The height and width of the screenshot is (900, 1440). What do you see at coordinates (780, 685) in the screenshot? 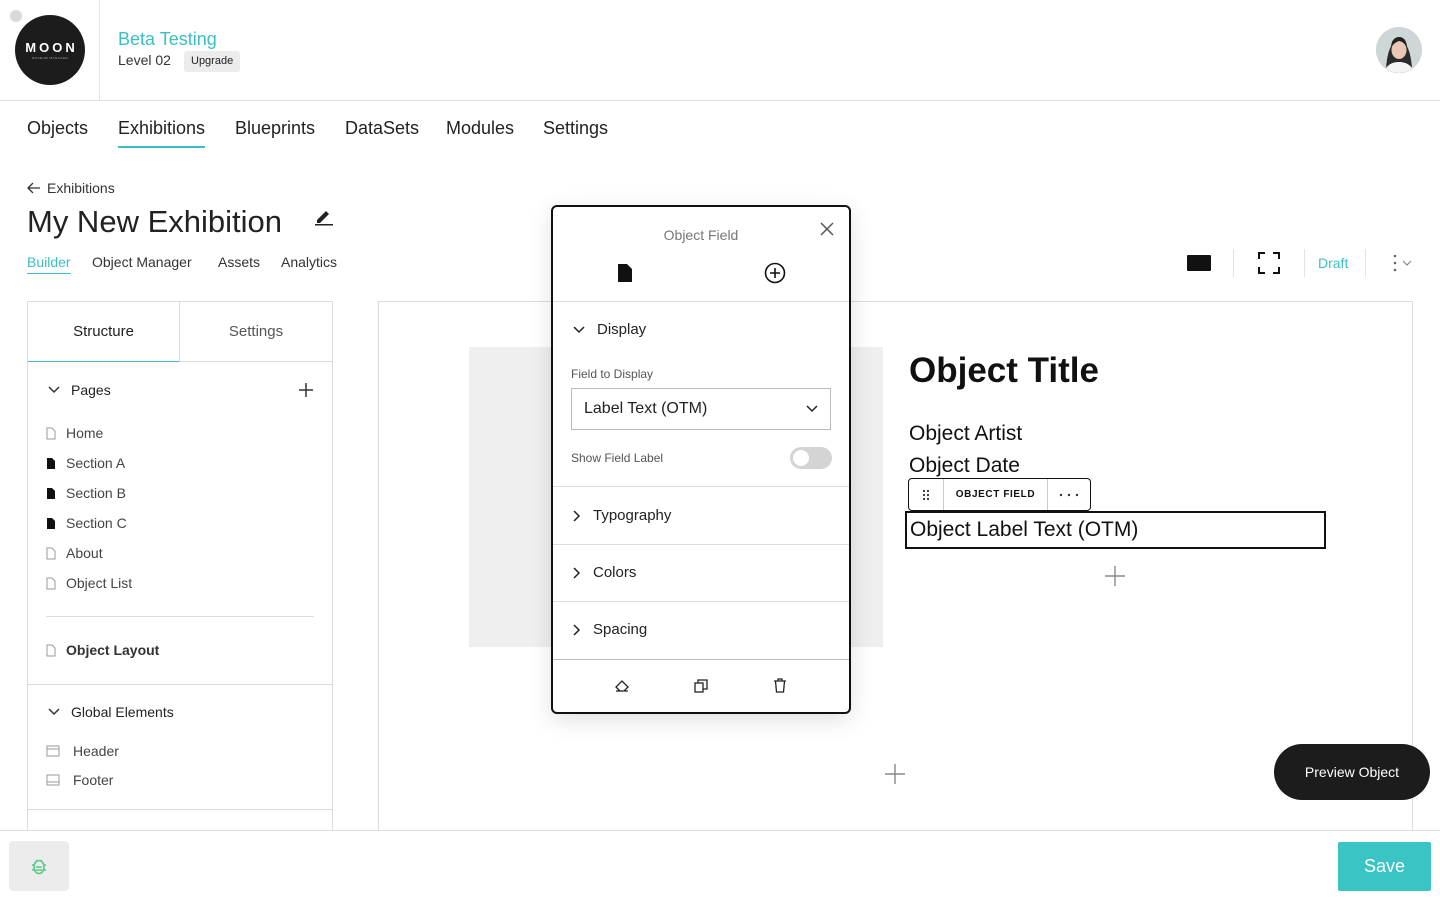
I see `delete-button` at bounding box center [780, 685].